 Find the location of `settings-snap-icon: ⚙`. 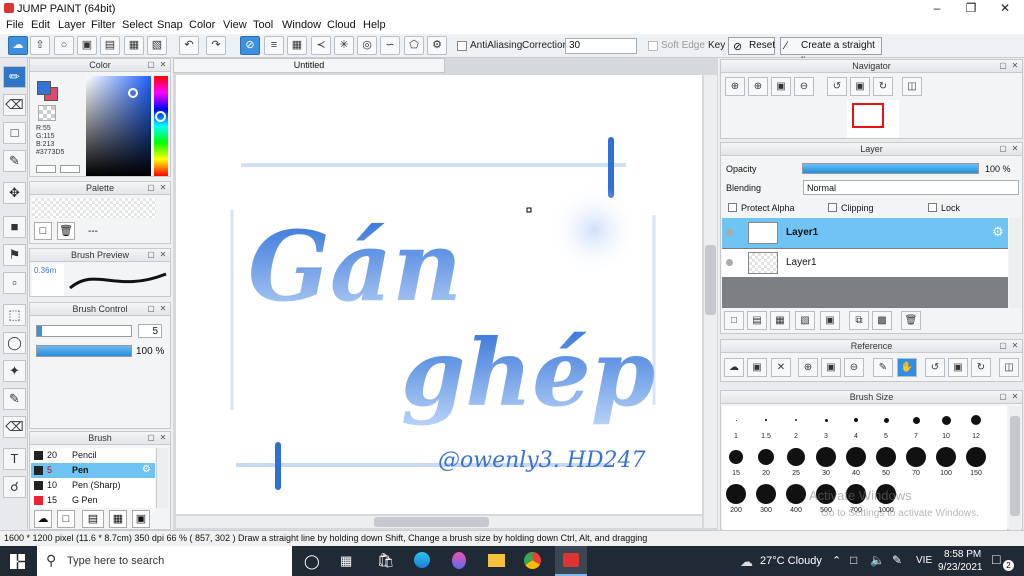

settings-snap-icon: ⚙ is located at coordinates (437, 45).